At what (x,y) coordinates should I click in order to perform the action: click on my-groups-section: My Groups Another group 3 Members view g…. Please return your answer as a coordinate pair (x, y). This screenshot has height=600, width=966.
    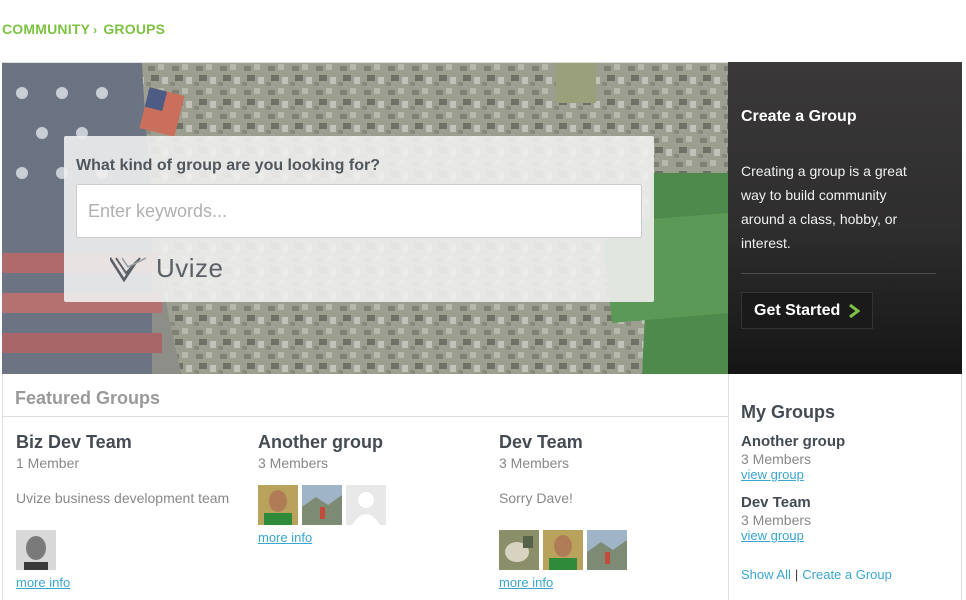
    Looking at the image, I should click on (845, 487).